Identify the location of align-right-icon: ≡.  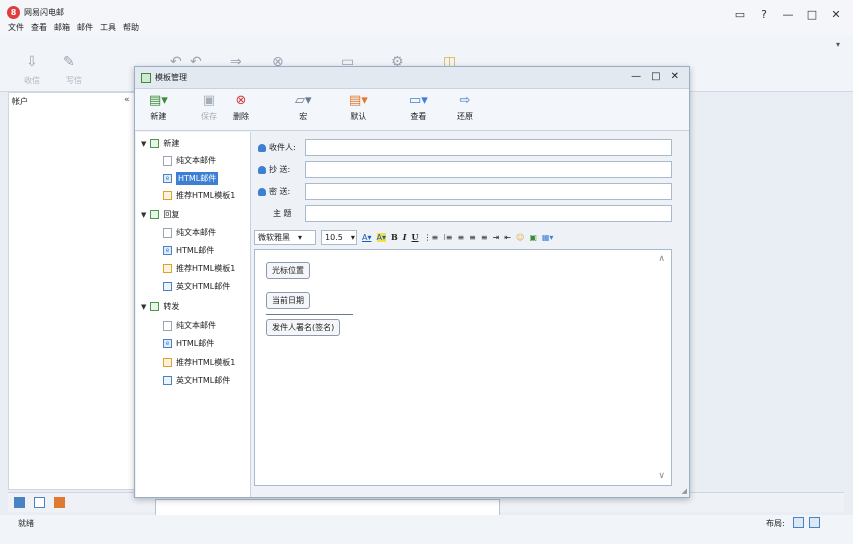
(484, 237).